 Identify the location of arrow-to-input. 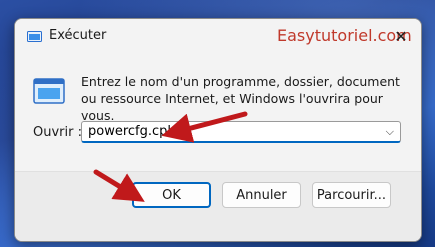
(204, 127).